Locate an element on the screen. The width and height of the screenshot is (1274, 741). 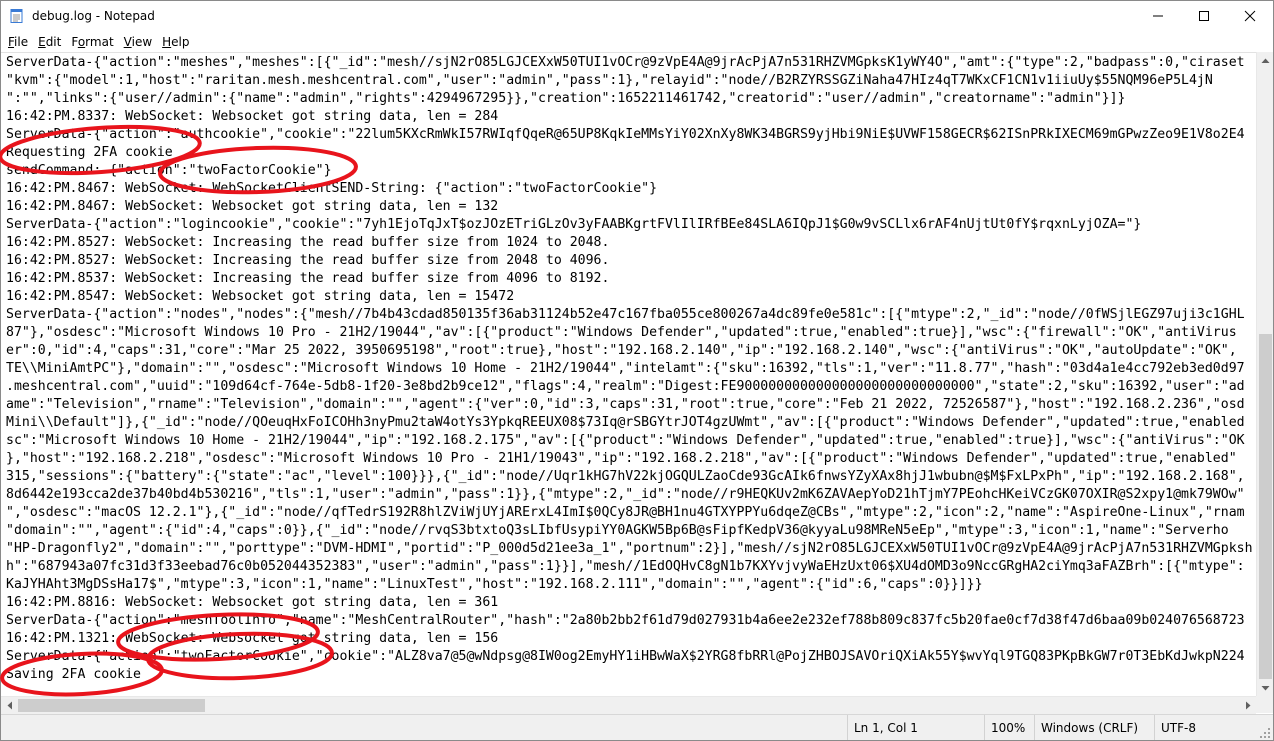
editor-line: Requesting 2FA cookie is located at coordinates (89, 152).